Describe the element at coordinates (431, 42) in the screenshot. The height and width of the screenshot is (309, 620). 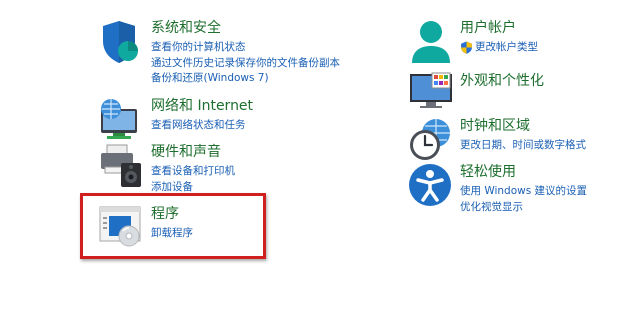
I see `user-icon` at that location.